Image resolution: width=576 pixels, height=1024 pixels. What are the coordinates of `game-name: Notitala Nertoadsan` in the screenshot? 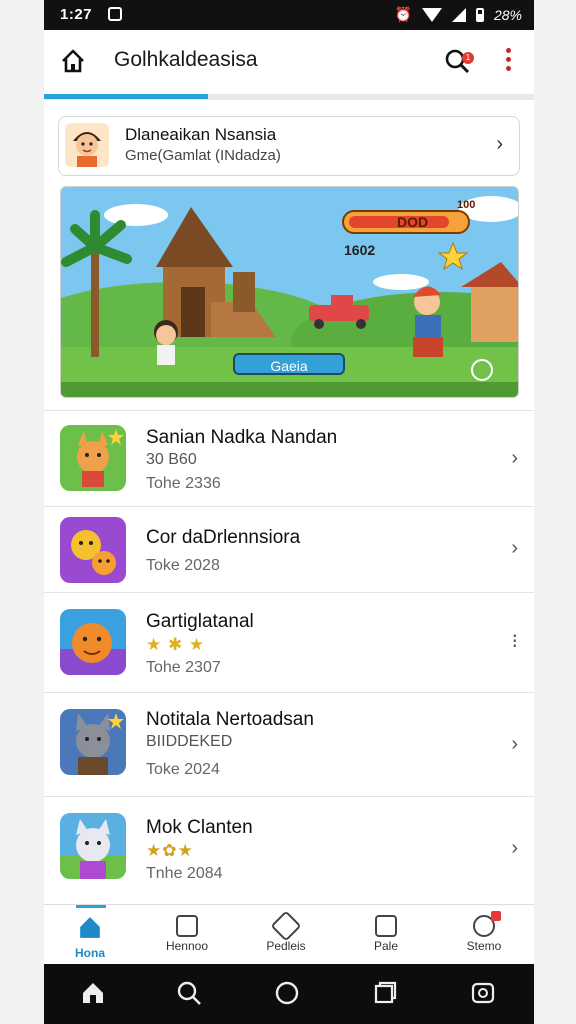 It's located at (230, 719).